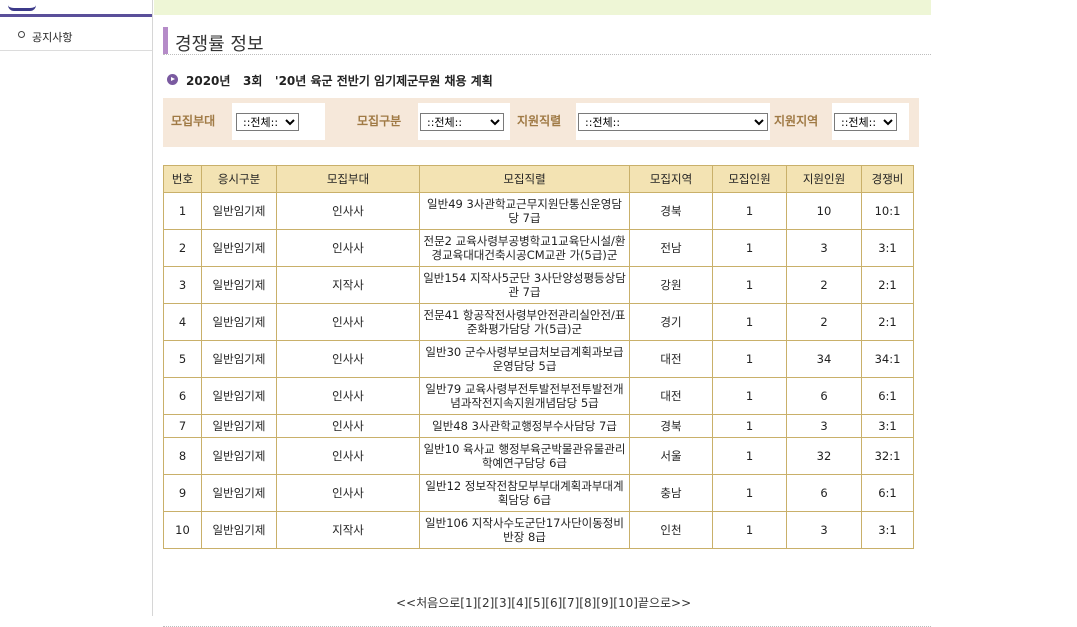 Image resolution: width=1077 pixels, height=627 pixels. I want to click on page-link: [4], so click(519, 603).